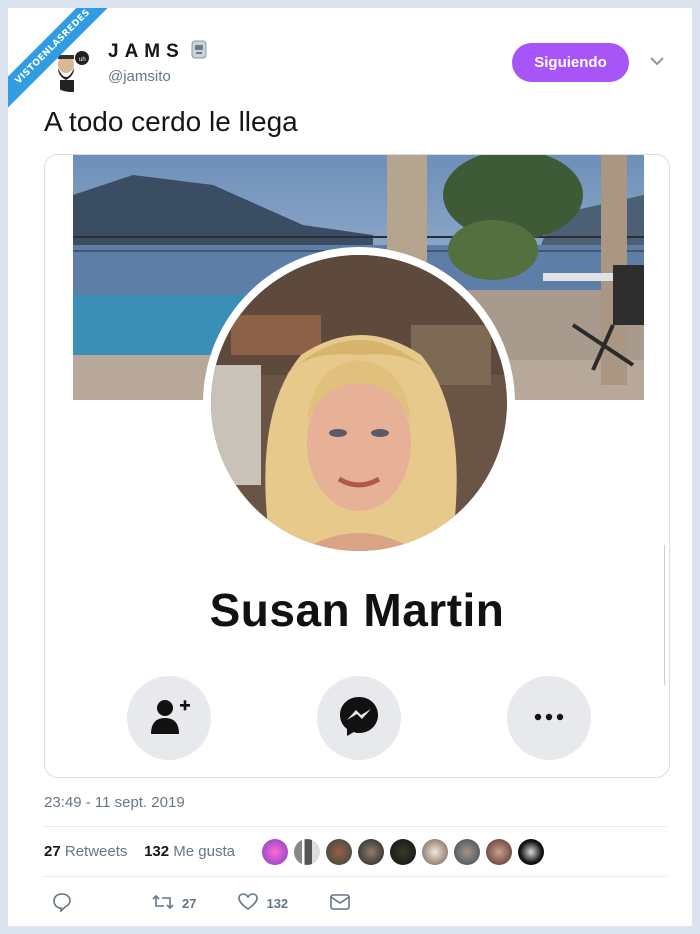 The image size is (700, 934). I want to click on likes-count: 132, so click(157, 851).